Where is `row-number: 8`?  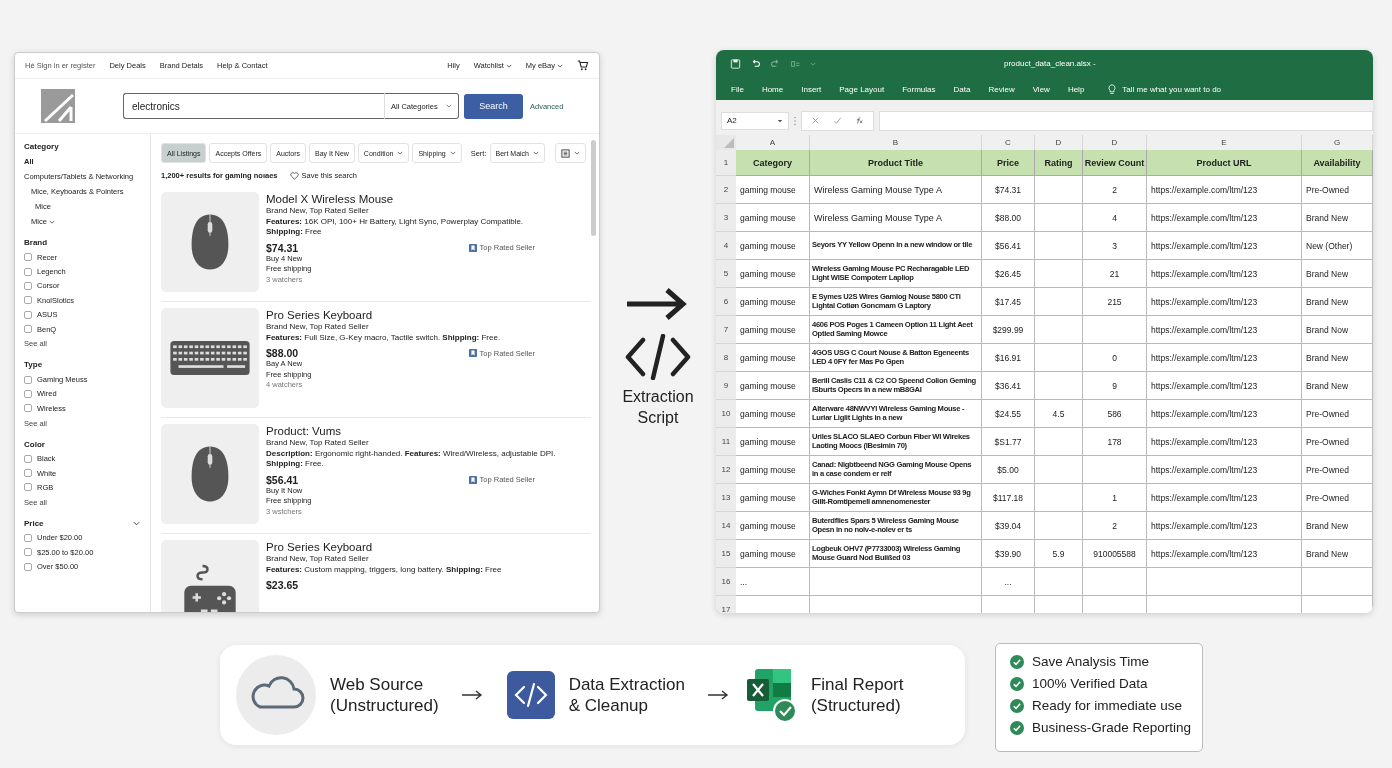 row-number: 8 is located at coordinates (726, 358).